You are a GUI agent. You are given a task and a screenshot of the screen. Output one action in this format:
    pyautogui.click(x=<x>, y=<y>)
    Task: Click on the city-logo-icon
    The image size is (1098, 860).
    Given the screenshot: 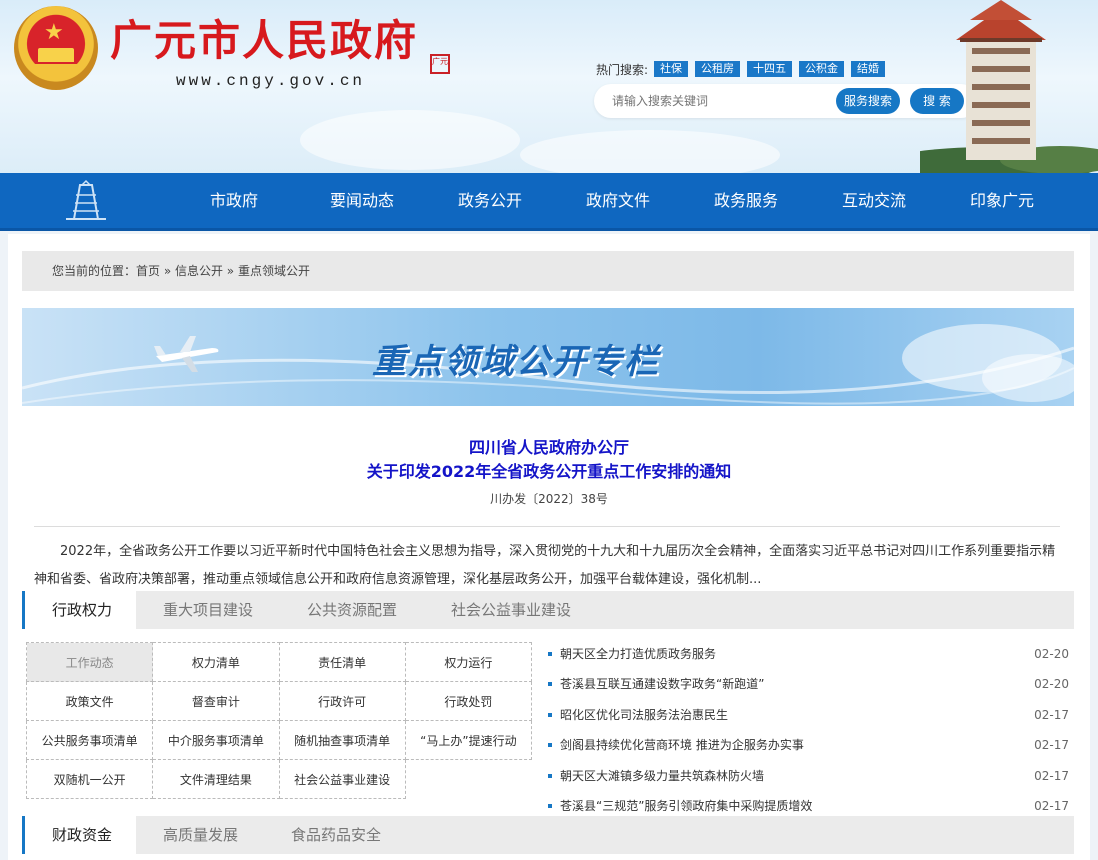 What is the action you would take?
    pyautogui.click(x=86, y=199)
    